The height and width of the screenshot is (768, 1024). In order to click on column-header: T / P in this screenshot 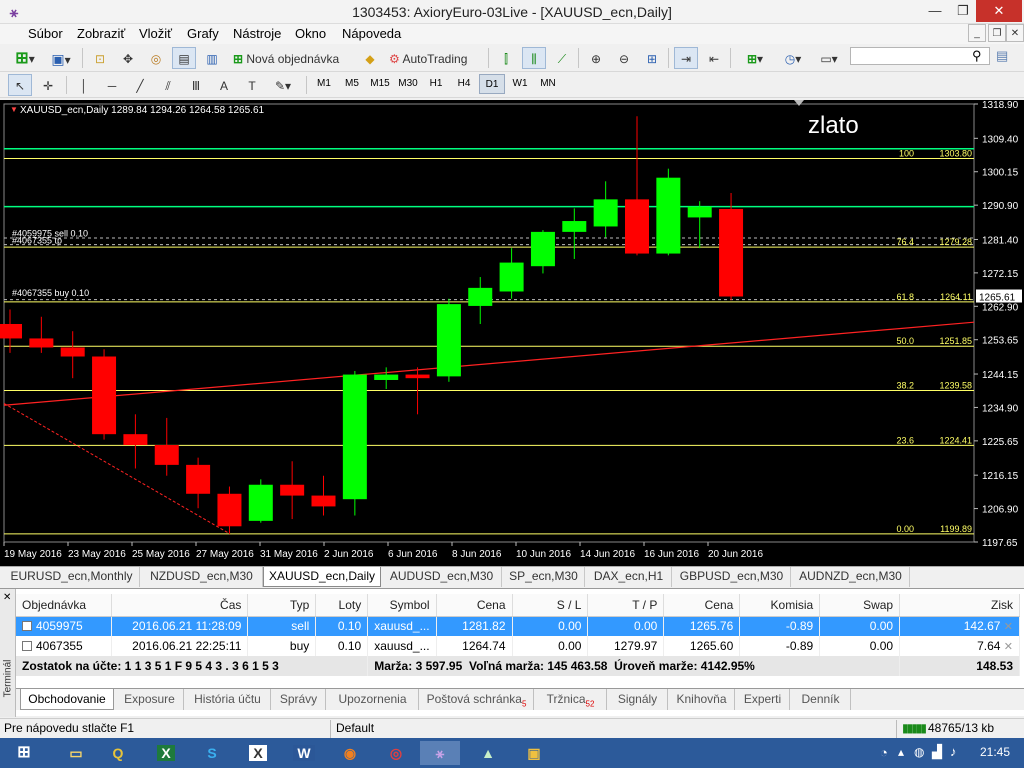, I will do `click(626, 605)`.